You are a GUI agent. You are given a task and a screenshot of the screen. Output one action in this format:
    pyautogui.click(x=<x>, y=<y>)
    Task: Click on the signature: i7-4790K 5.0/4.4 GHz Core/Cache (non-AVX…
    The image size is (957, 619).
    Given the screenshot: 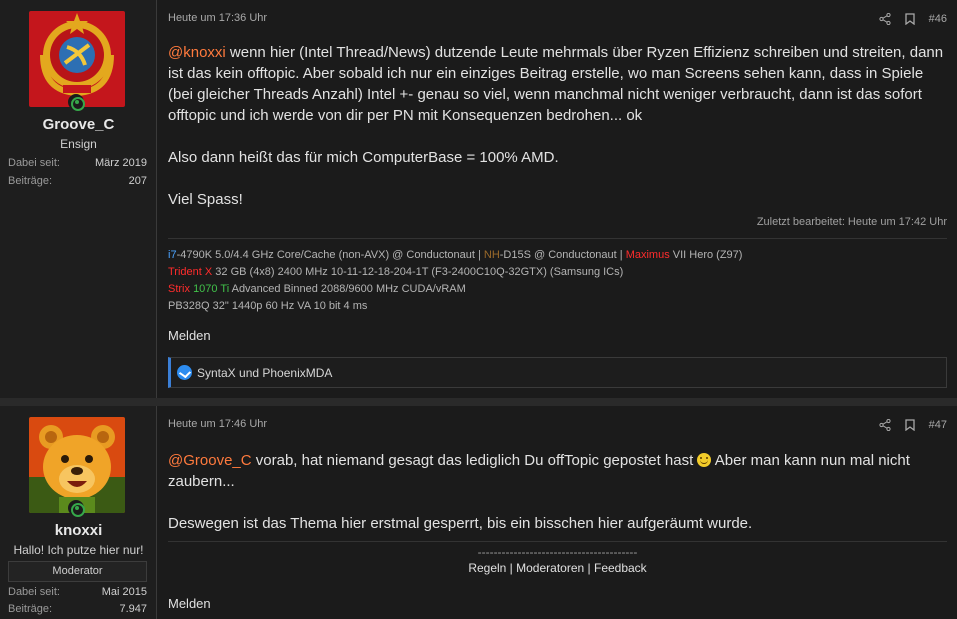 What is the action you would take?
    pyautogui.click(x=455, y=281)
    